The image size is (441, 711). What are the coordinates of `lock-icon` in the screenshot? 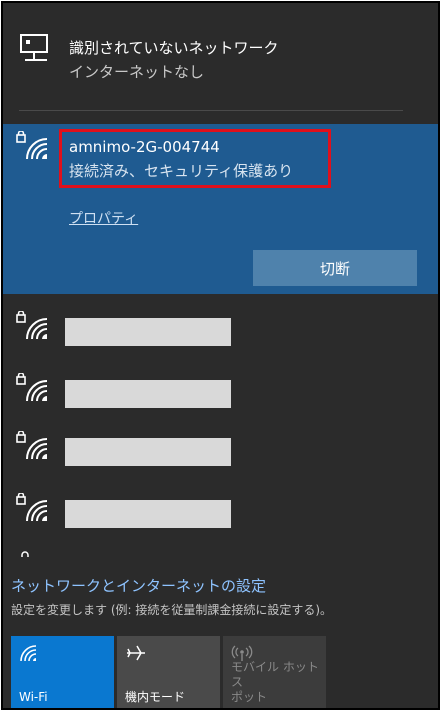 It's located at (25, 554).